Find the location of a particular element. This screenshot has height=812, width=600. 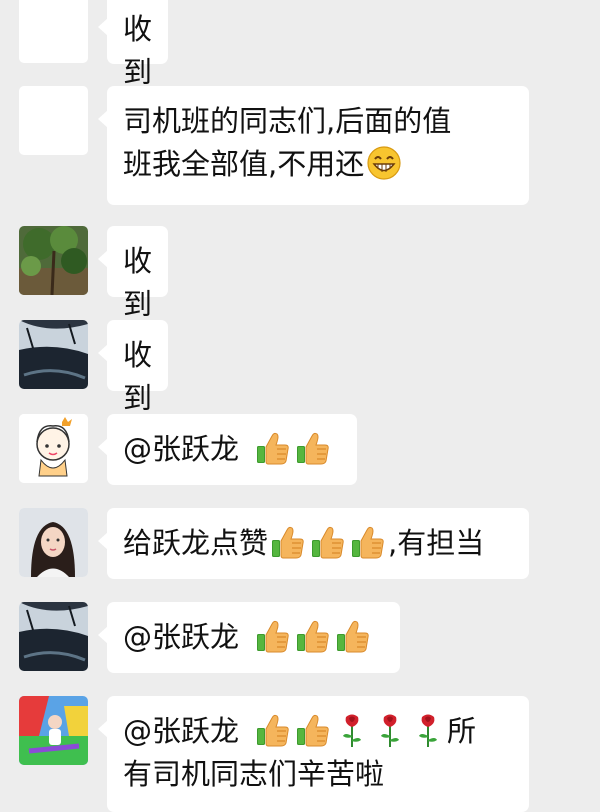

grinning-face-emoji is located at coordinates (384, 163).